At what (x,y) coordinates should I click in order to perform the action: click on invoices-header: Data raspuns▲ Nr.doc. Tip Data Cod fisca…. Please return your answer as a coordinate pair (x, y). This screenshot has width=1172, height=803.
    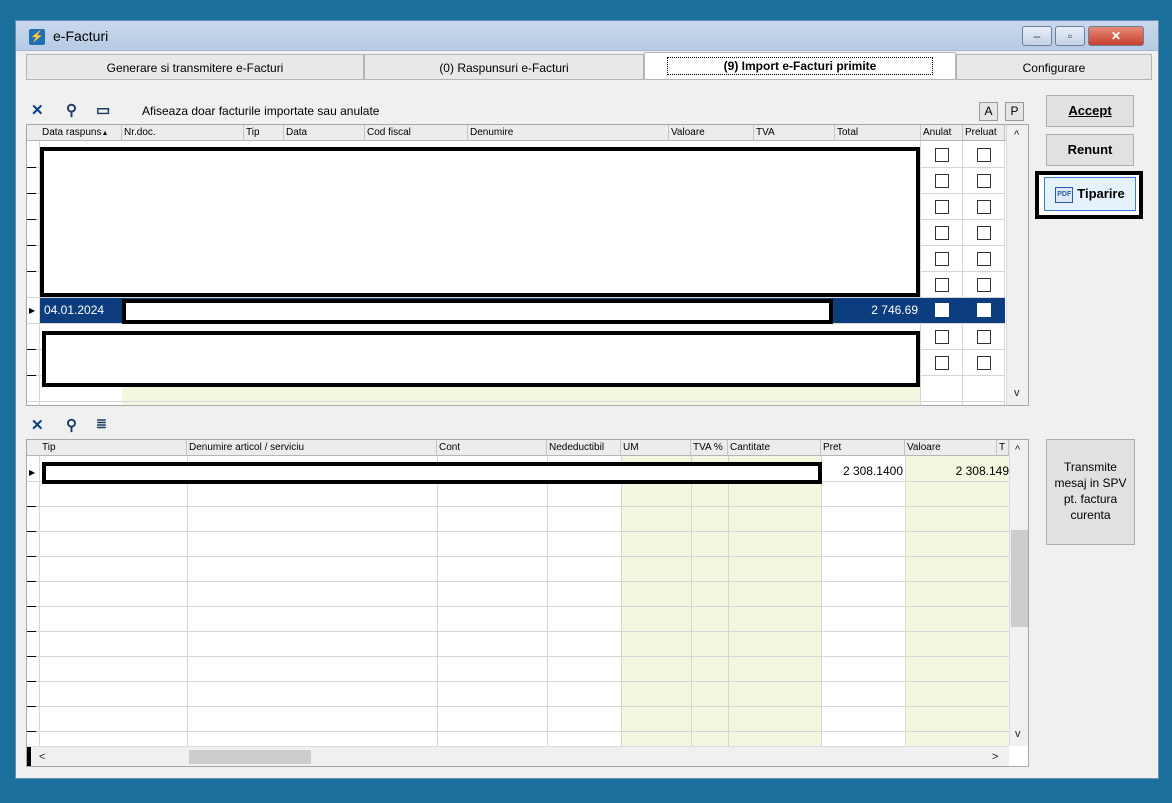
    Looking at the image, I should click on (527, 133).